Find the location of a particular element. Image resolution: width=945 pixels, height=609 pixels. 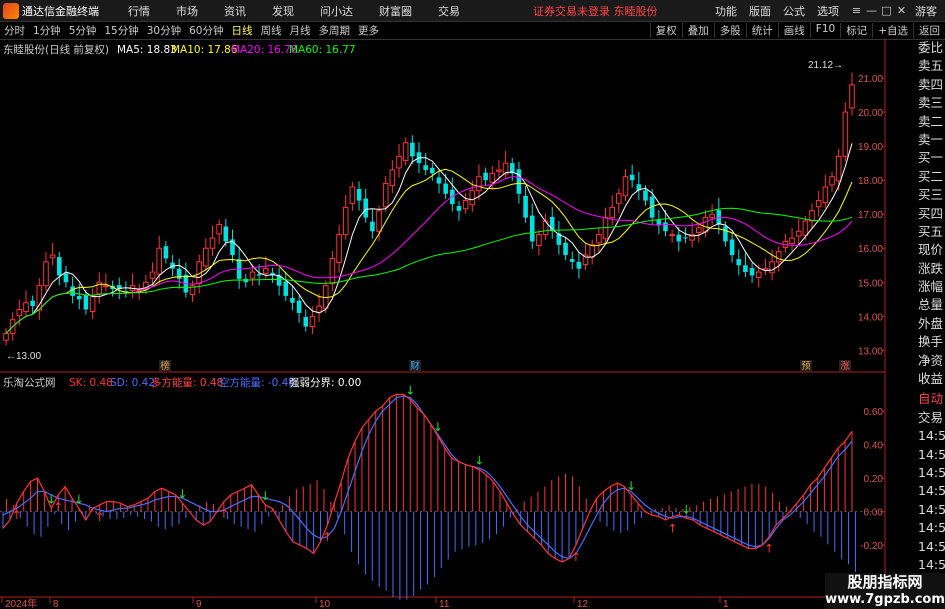

minimize-icon: — is located at coordinates (871, 10).